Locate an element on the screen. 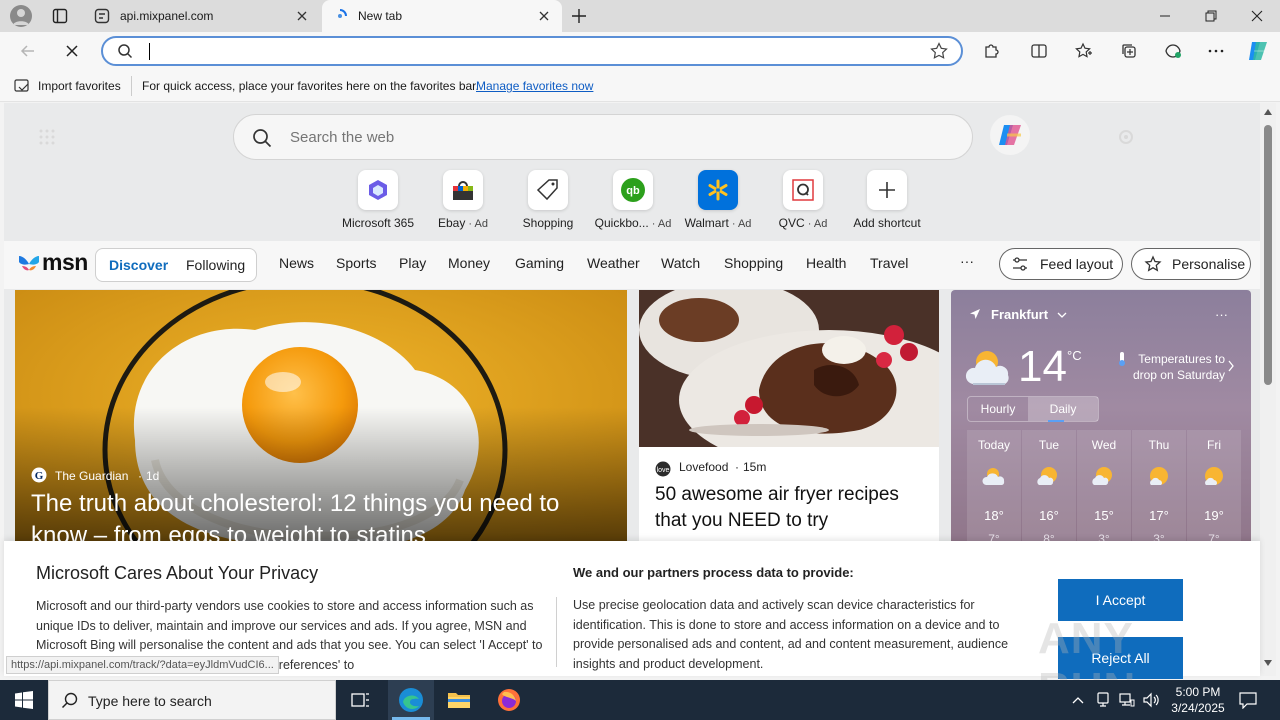 The height and width of the screenshot is (720, 1280). network-drive-icon is located at coordinates (1103, 700).